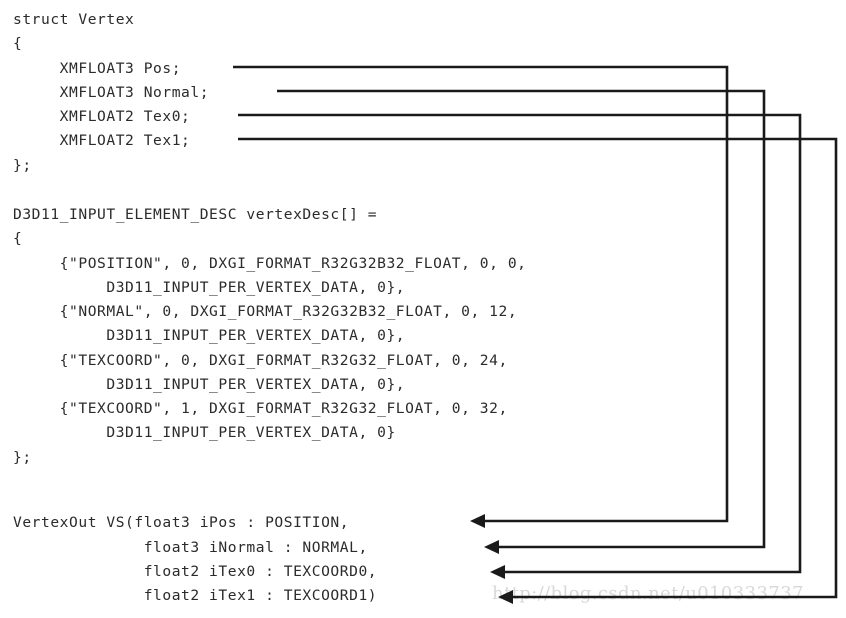 This screenshot has height=618, width=846. I want to click on code-line-struct-4: XMFLOAT2 Tex0;, so click(102, 116).